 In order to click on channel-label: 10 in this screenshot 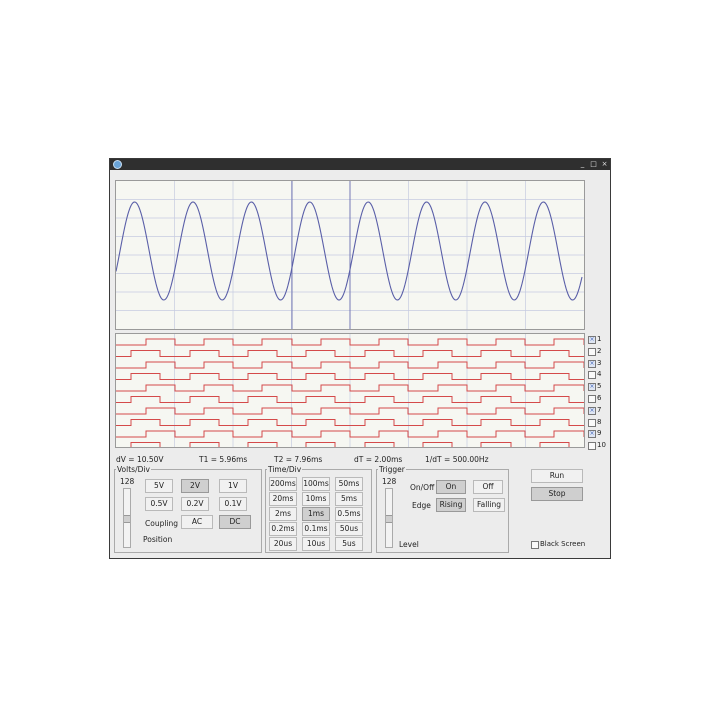, I will do `click(601, 445)`.